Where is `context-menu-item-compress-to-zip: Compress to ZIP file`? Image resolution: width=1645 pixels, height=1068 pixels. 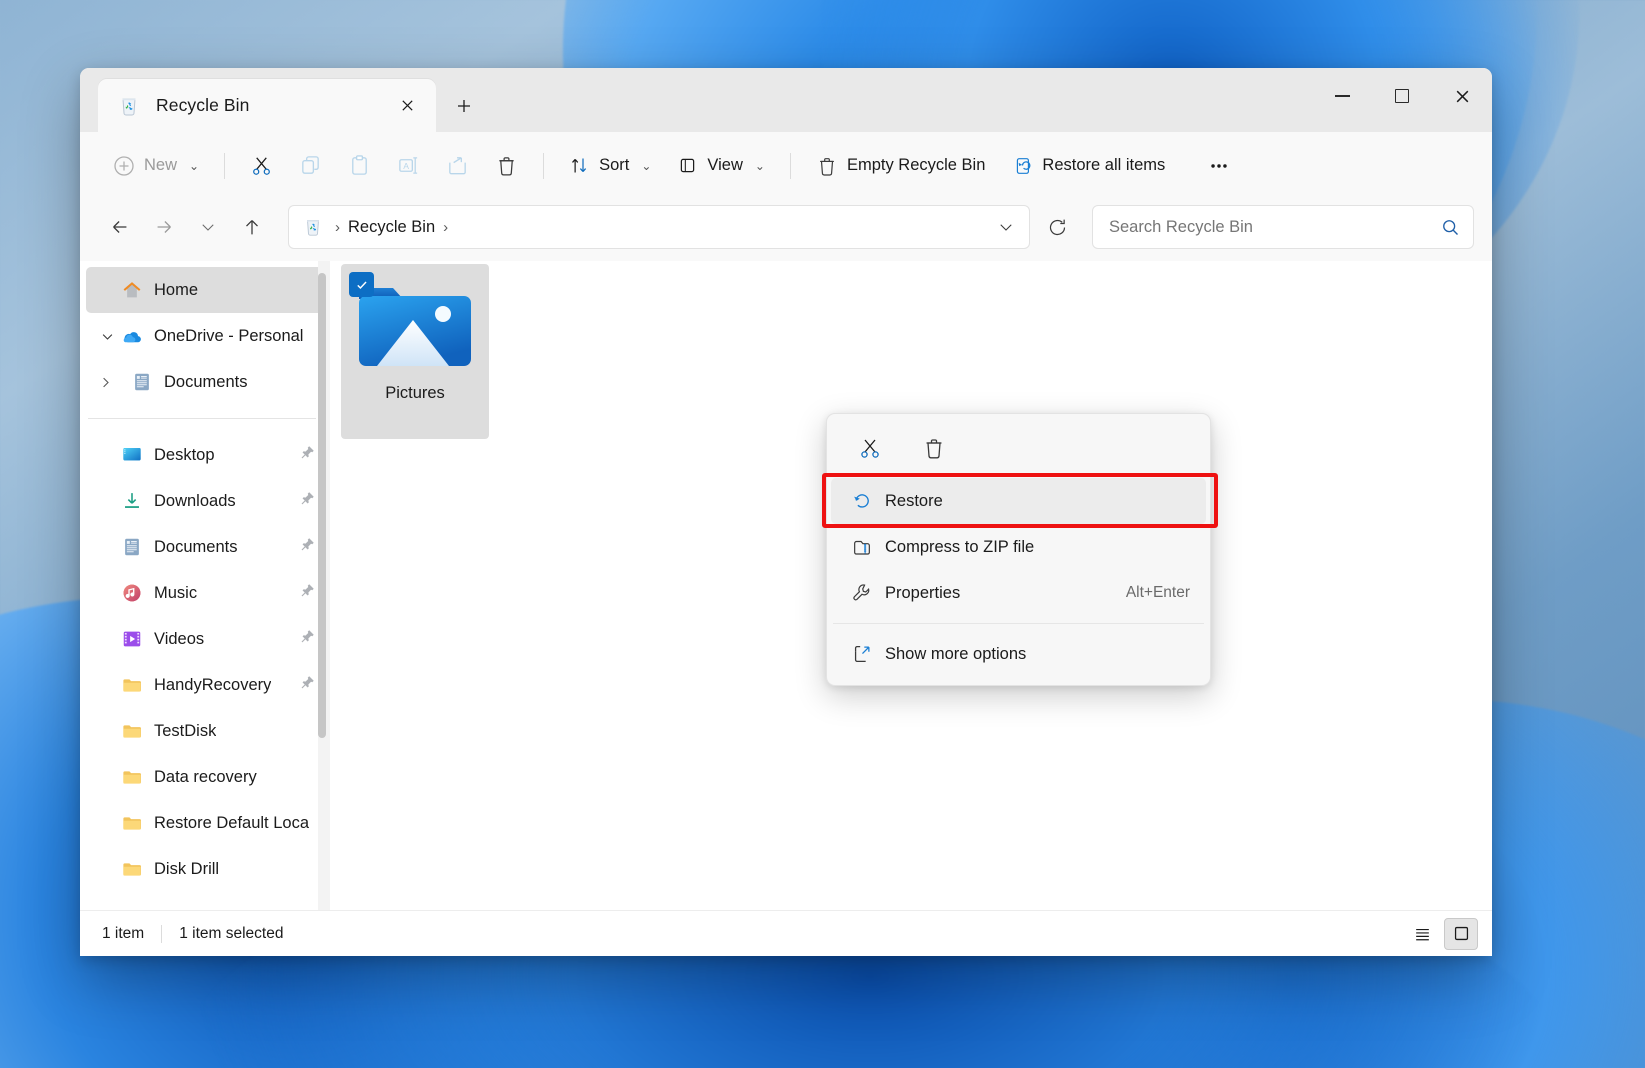 context-menu-item-compress-to-zip: Compress to ZIP file is located at coordinates (1018, 547).